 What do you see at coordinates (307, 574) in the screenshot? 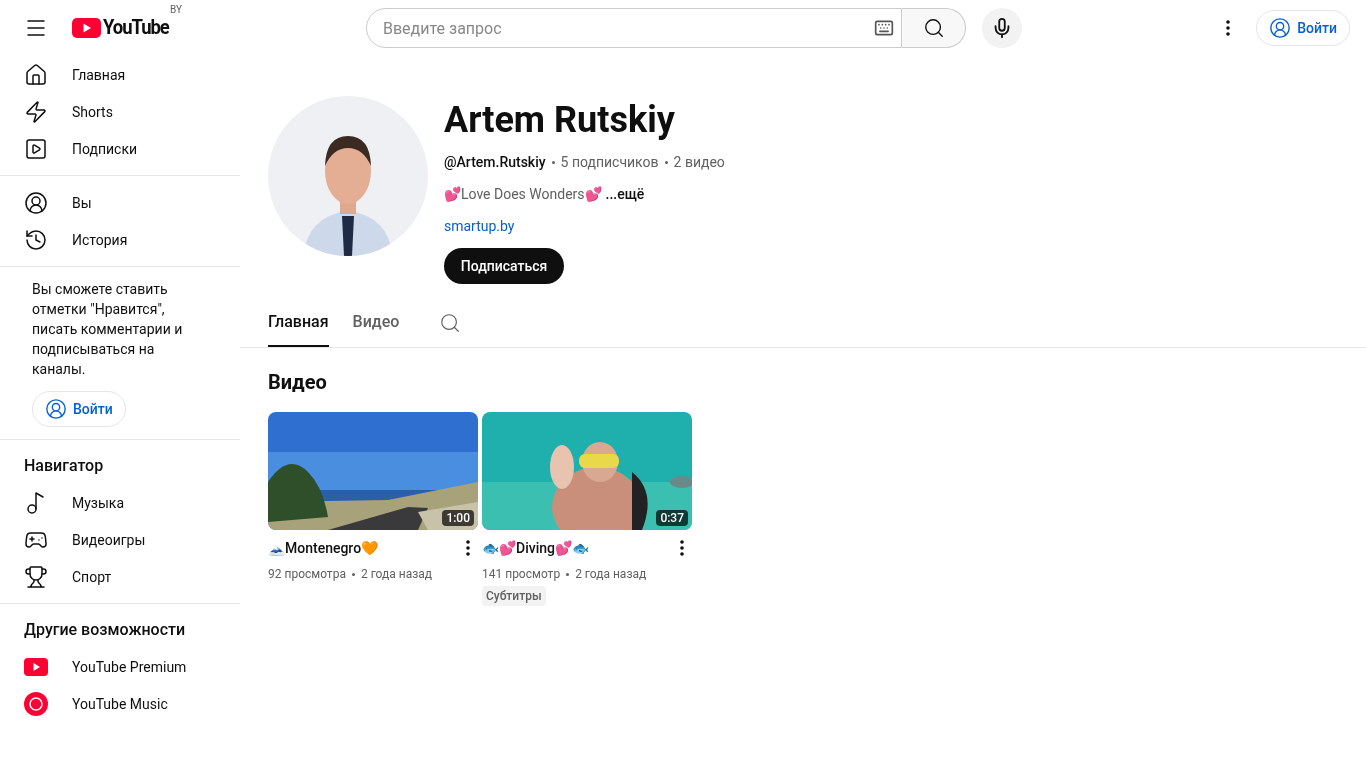
I see `view-count: 92 просмотра` at bounding box center [307, 574].